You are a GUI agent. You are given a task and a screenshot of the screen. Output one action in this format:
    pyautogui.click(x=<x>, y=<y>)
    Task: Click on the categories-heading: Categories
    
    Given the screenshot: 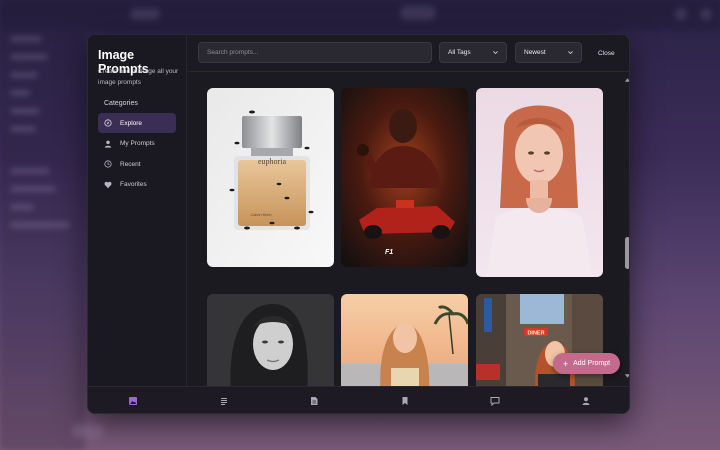 What is the action you would take?
    pyautogui.click(x=121, y=103)
    